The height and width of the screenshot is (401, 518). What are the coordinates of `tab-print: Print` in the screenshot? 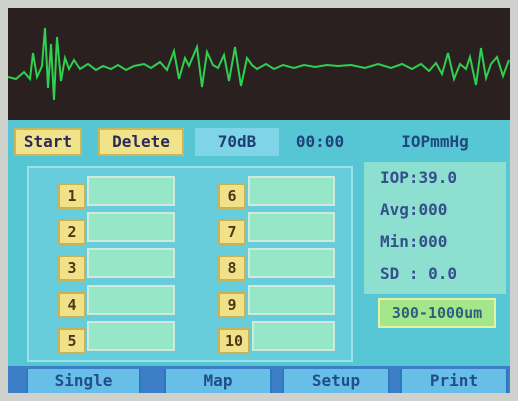 It's located at (454, 381).